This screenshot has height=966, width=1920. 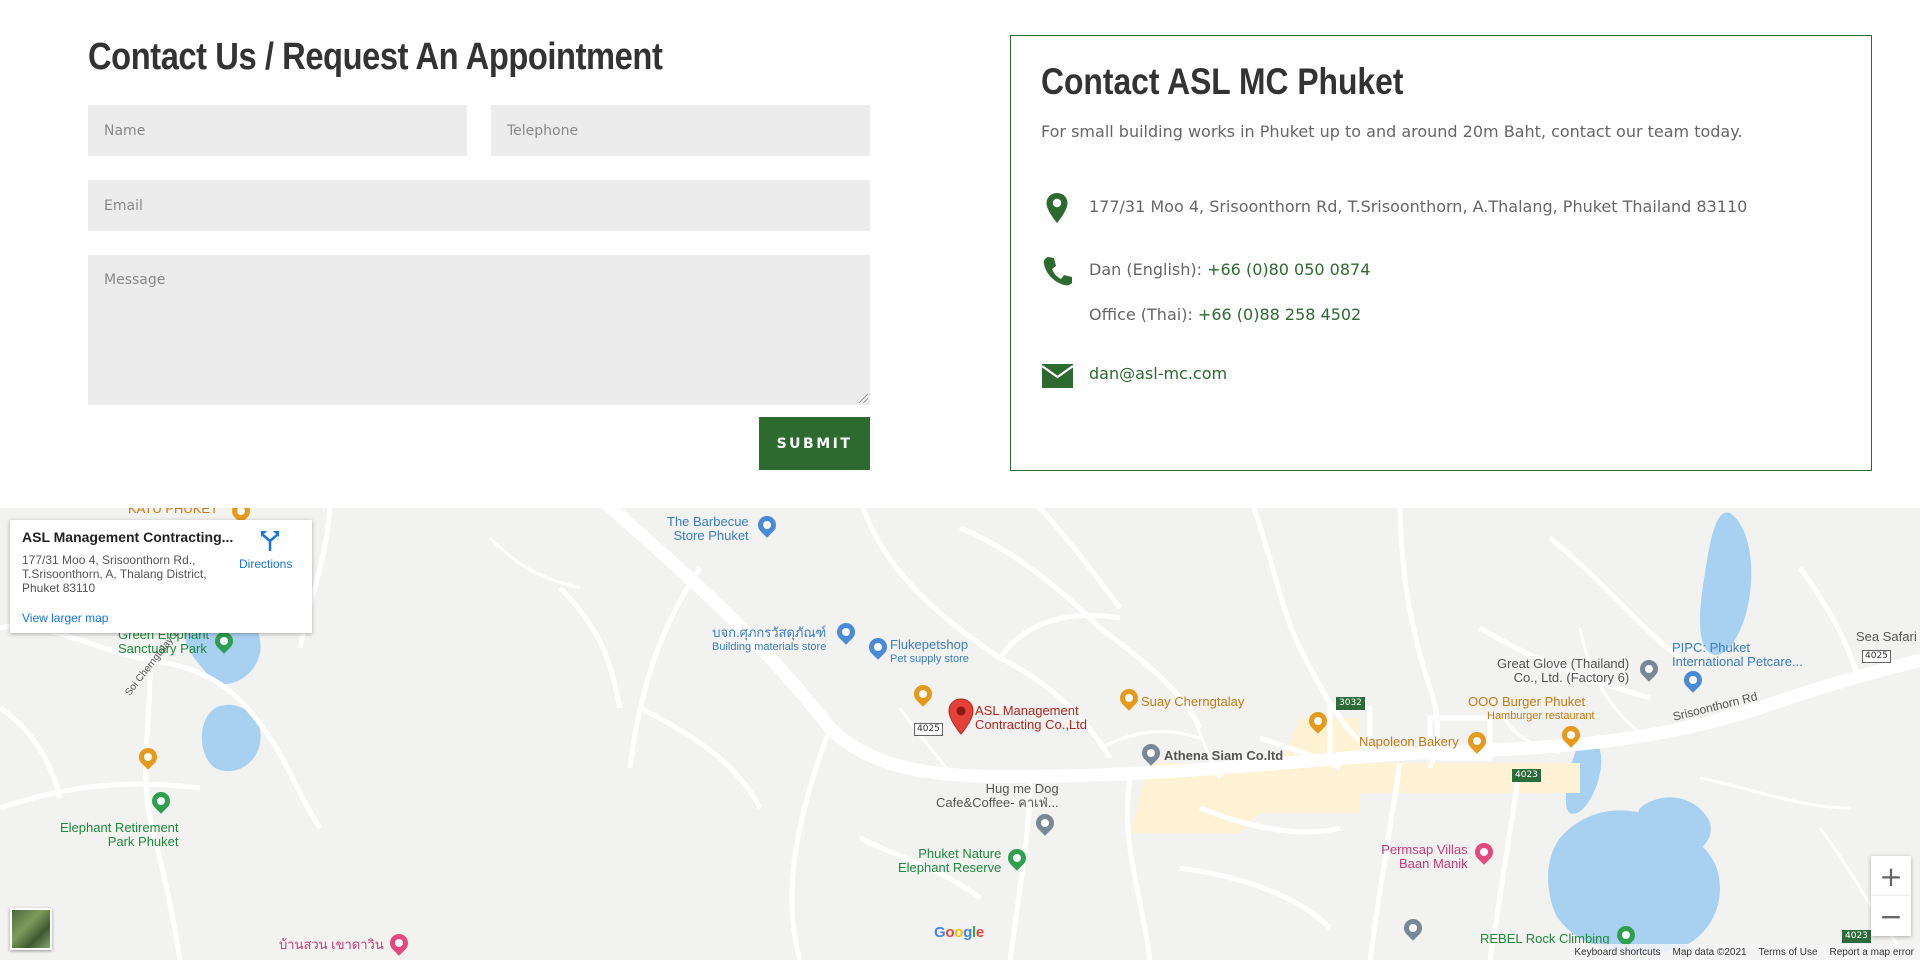 I want to click on map-label-baan-suan: บ้านสวน เขาดาวิน, so click(x=331, y=945).